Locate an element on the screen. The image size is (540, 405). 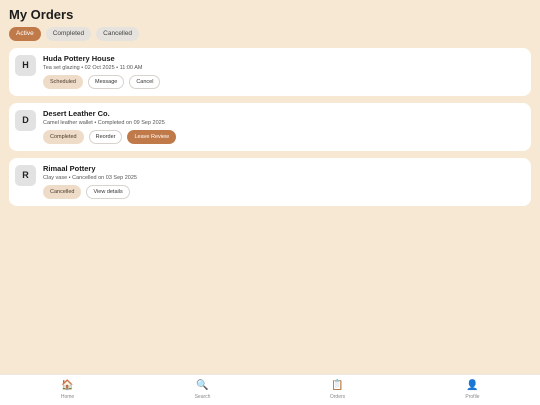
page-title: My Orders is located at coordinates (41, 14).